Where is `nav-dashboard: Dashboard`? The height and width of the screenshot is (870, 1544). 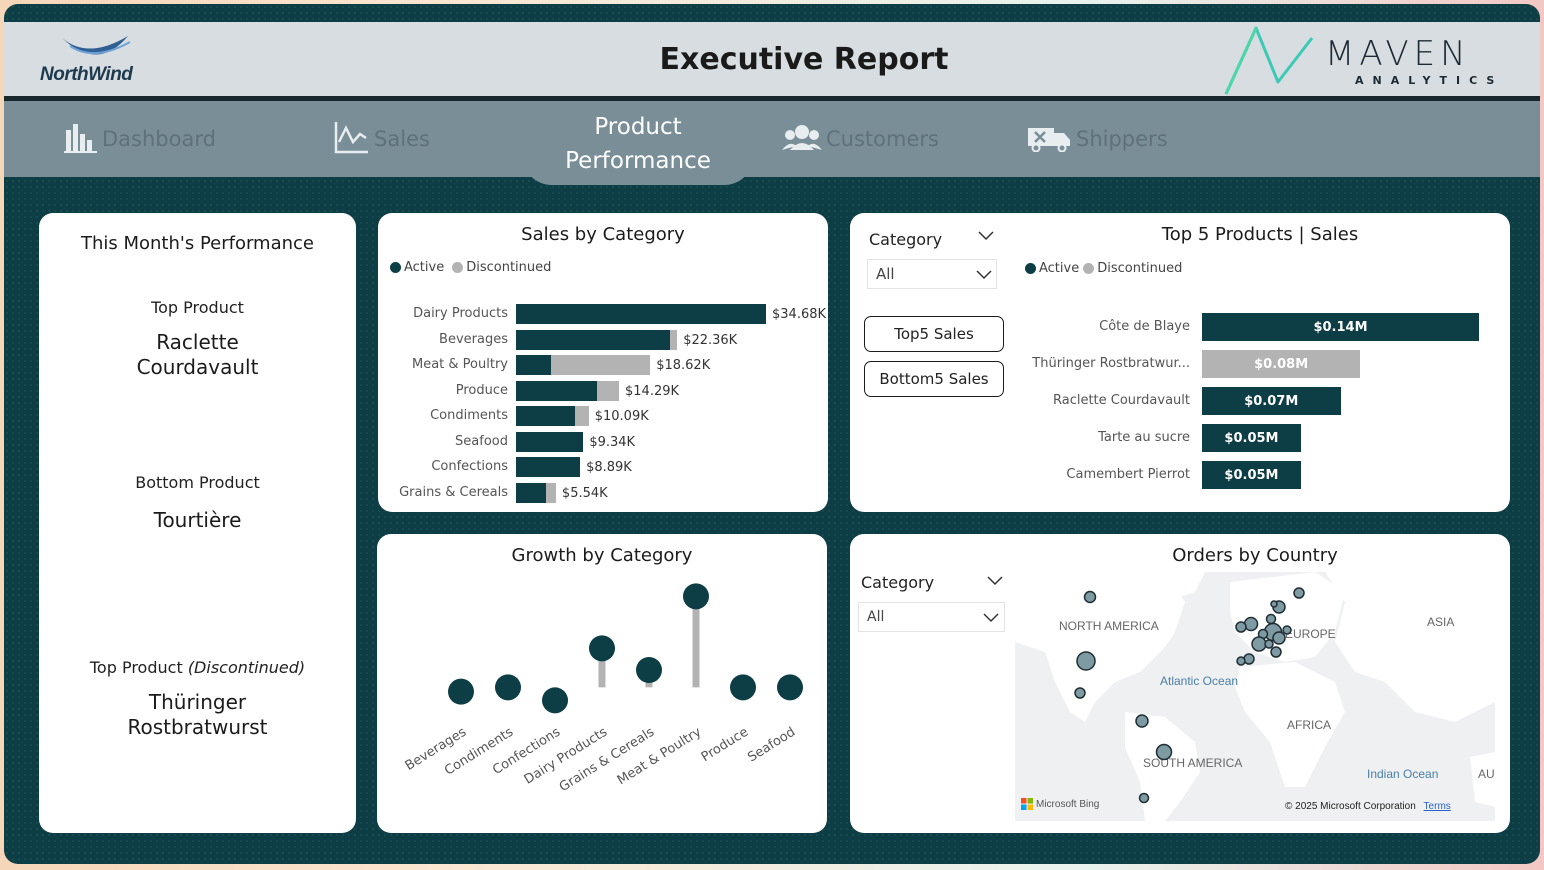
nav-dashboard: Dashboard is located at coordinates (140, 139).